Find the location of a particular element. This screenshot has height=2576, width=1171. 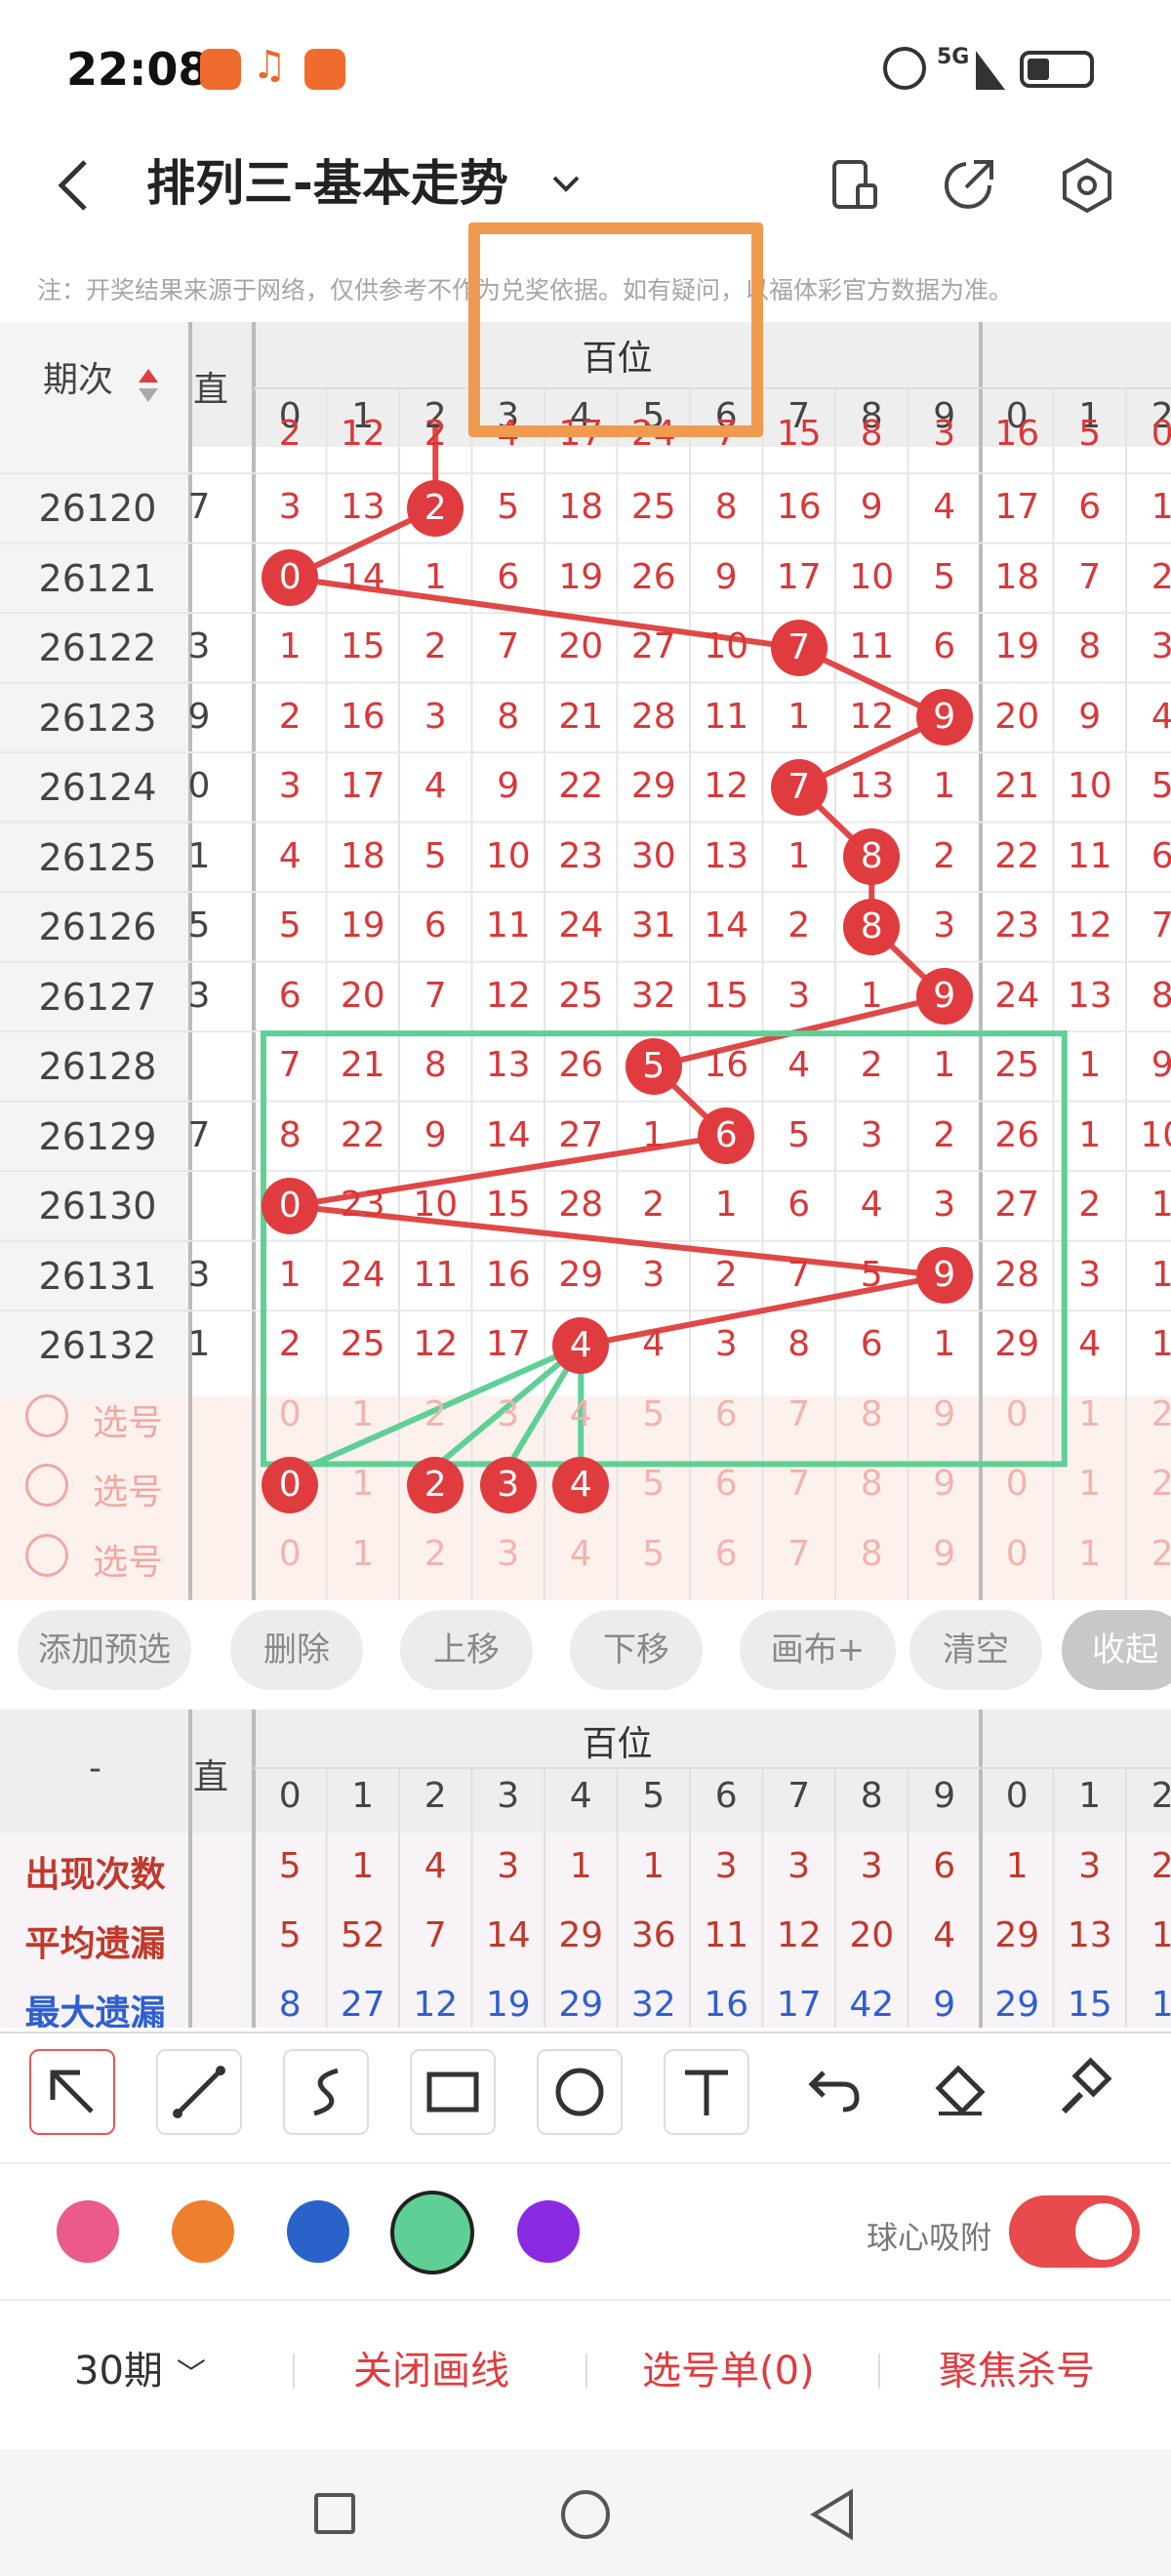

table-cell: 4 is located at coordinates (944, 508).